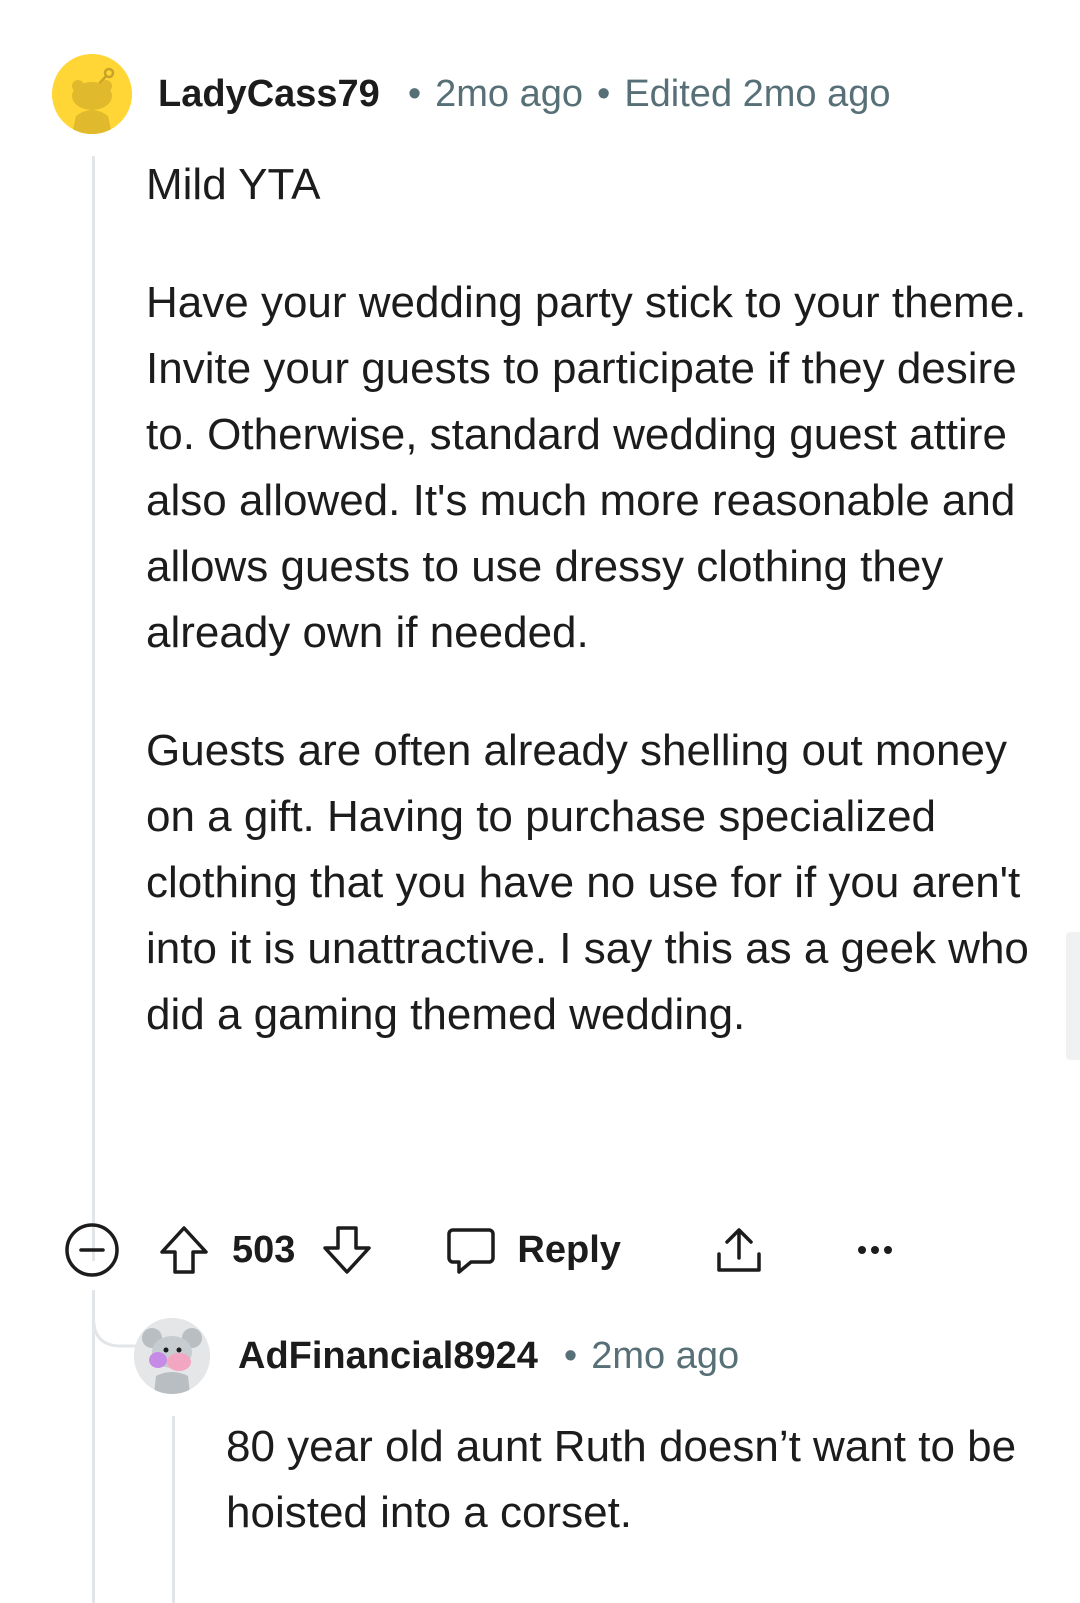  I want to click on upvote-button, so click(184, 1250).